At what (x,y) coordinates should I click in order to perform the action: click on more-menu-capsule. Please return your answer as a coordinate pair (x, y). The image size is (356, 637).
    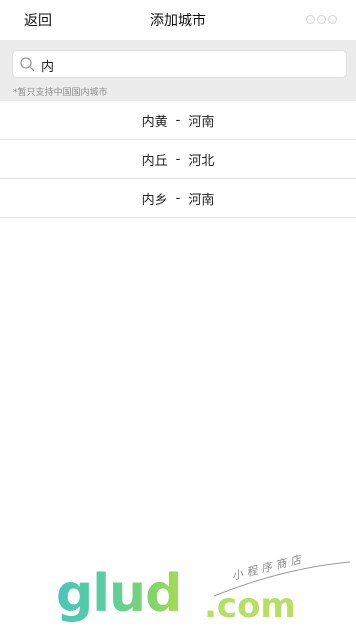
    Looking at the image, I should click on (321, 19).